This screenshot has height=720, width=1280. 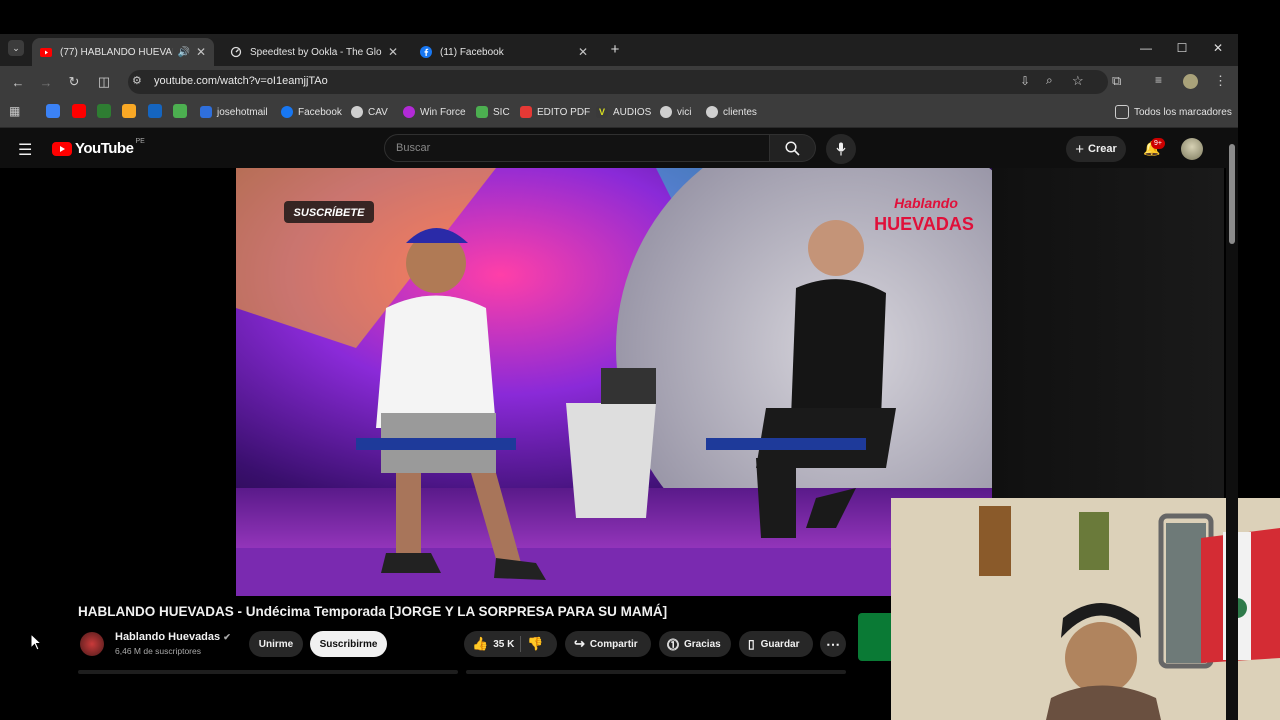 I want to click on channel-name: Hablando Huevadas ✔, so click(x=173, y=637).